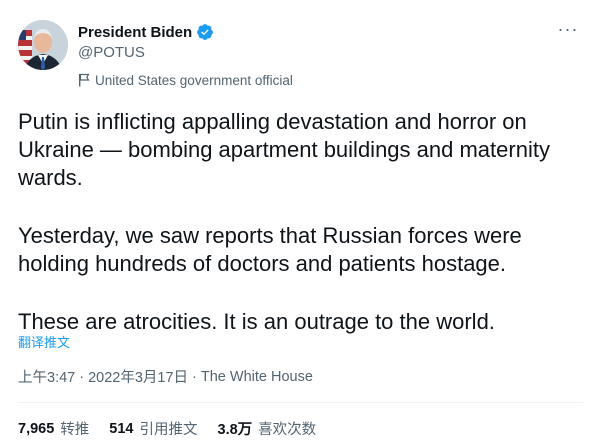 This screenshot has height=448, width=595. I want to click on author-info: President Biden @POTUS United States gov, so click(185, 55).